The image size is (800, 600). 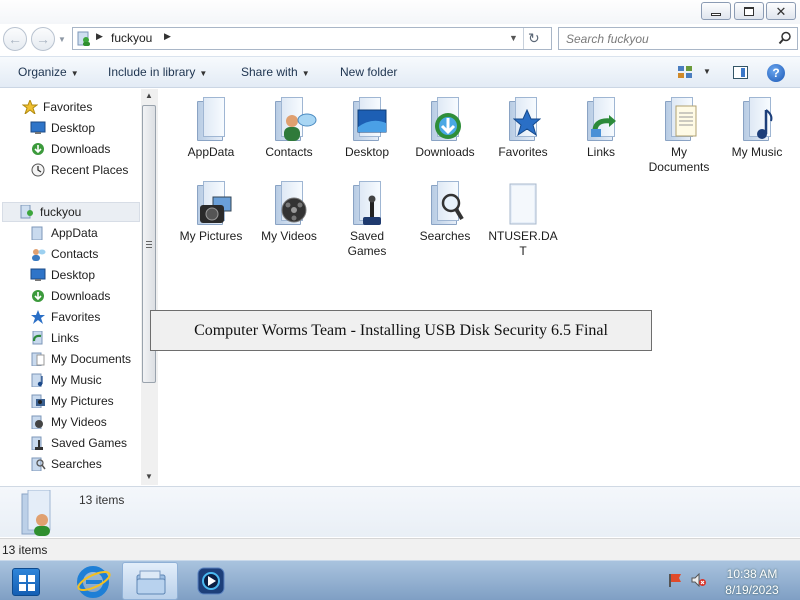 What do you see at coordinates (149, 287) in the screenshot?
I see `navigation-pane-scrollbar: ▲ ▼` at bounding box center [149, 287].